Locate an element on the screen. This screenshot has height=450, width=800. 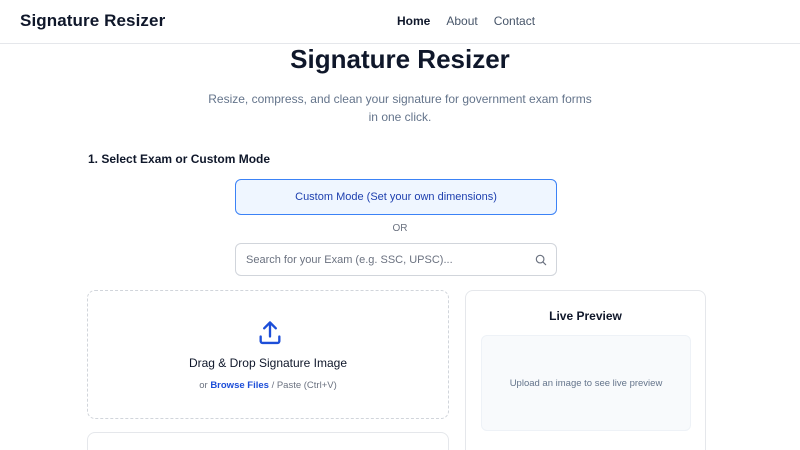
live-preview-area: Upload an image to see live preview is located at coordinates (586, 383).